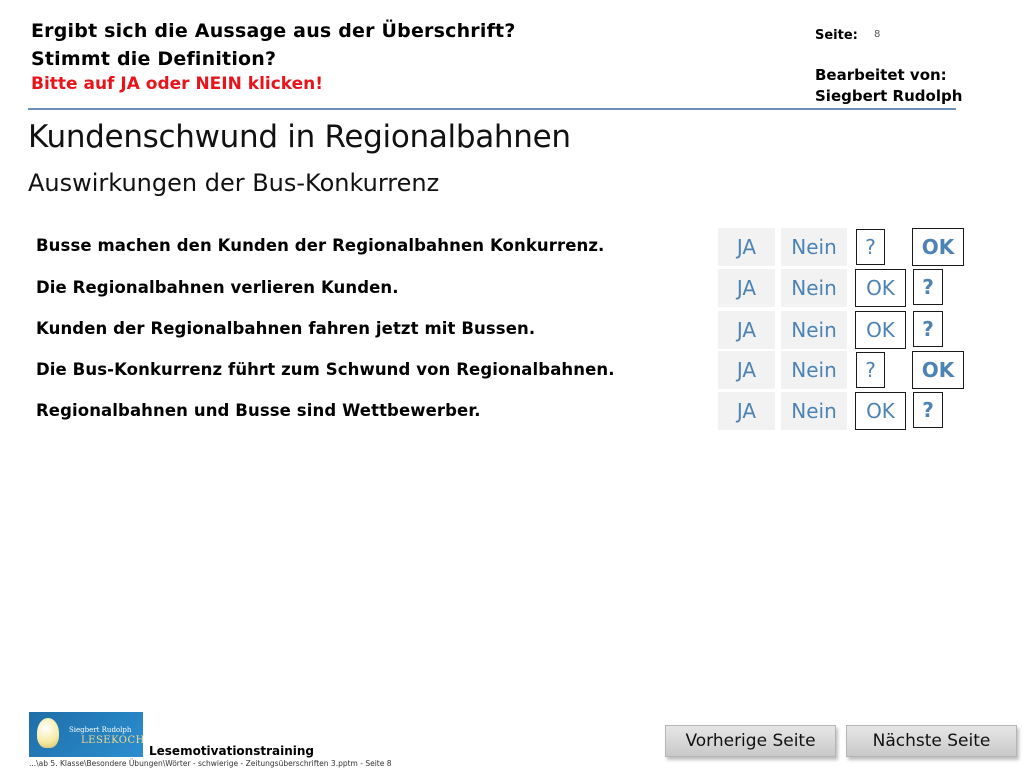 Image resolution: width=1024 pixels, height=768 pixels. What do you see at coordinates (177, 84) in the screenshot?
I see `header-instruction: Bitte auf JA oder NEIN klicken!` at bounding box center [177, 84].